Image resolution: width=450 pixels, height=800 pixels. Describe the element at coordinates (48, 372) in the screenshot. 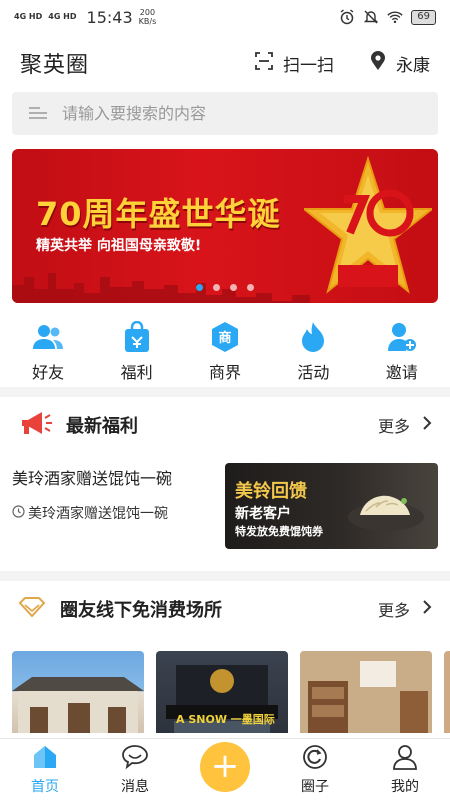

I see `category-label: 好友` at that location.